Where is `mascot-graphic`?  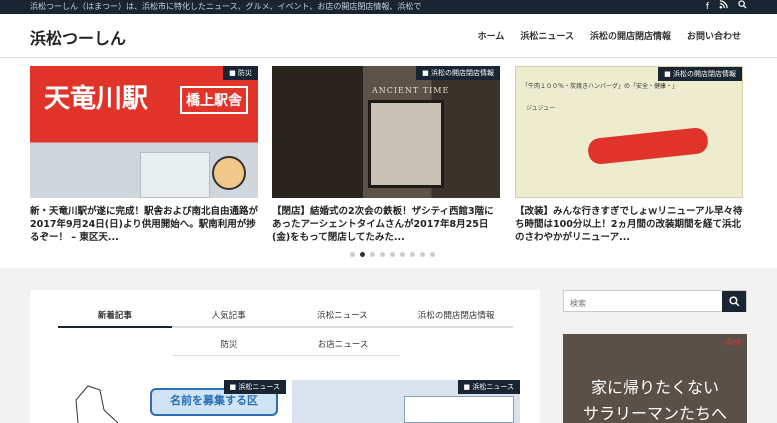 mascot-graphic is located at coordinates (229, 173).